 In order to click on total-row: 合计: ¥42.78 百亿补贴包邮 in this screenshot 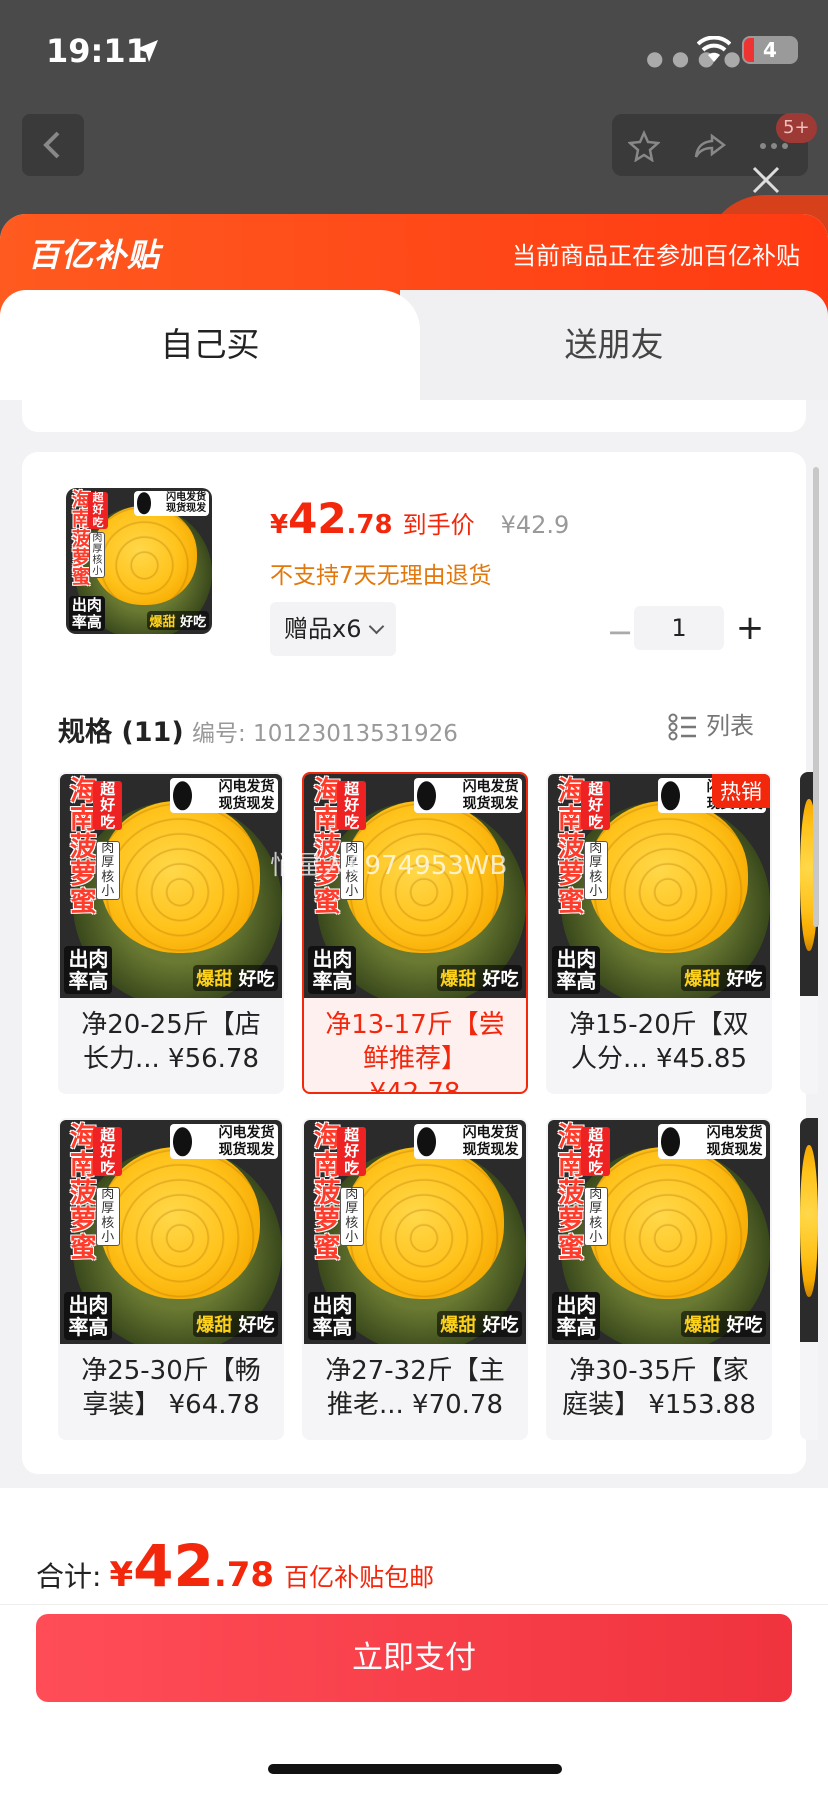, I will do `click(235, 1566)`.